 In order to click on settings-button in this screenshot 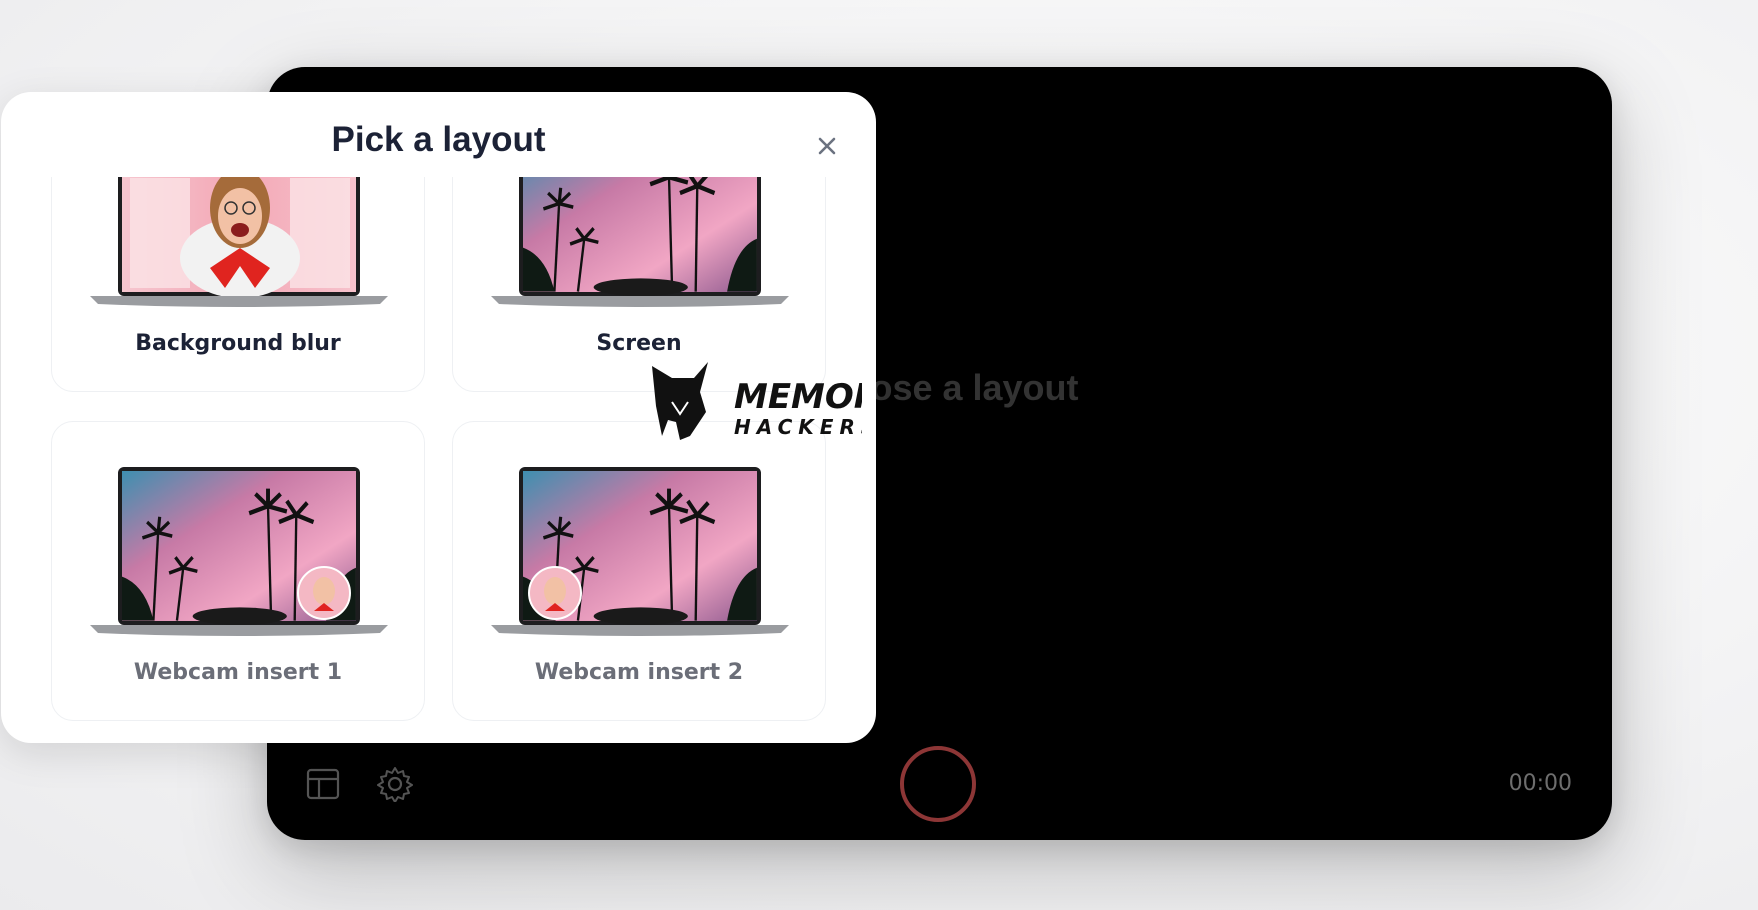, I will do `click(395, 784)`.